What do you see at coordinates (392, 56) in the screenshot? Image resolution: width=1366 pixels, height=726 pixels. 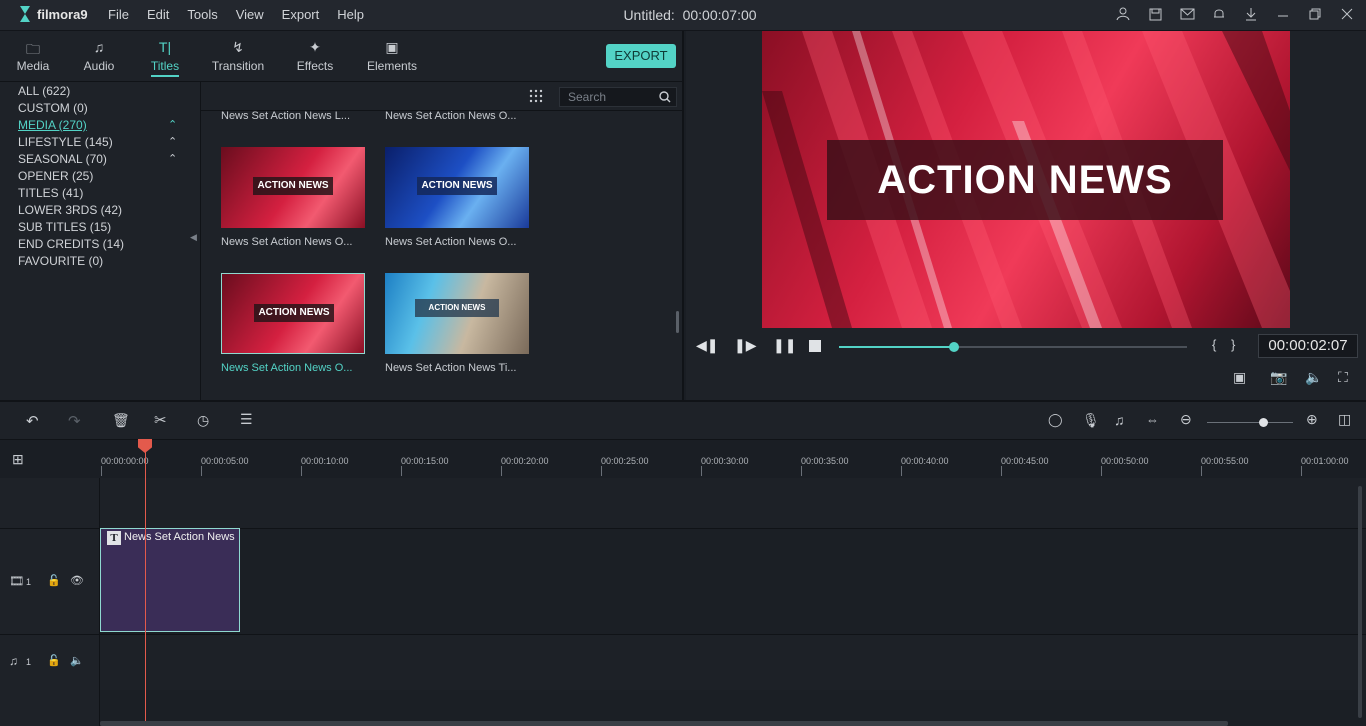 I see `tab-elements: ▣ Elements` at bounding box center [392, 56].